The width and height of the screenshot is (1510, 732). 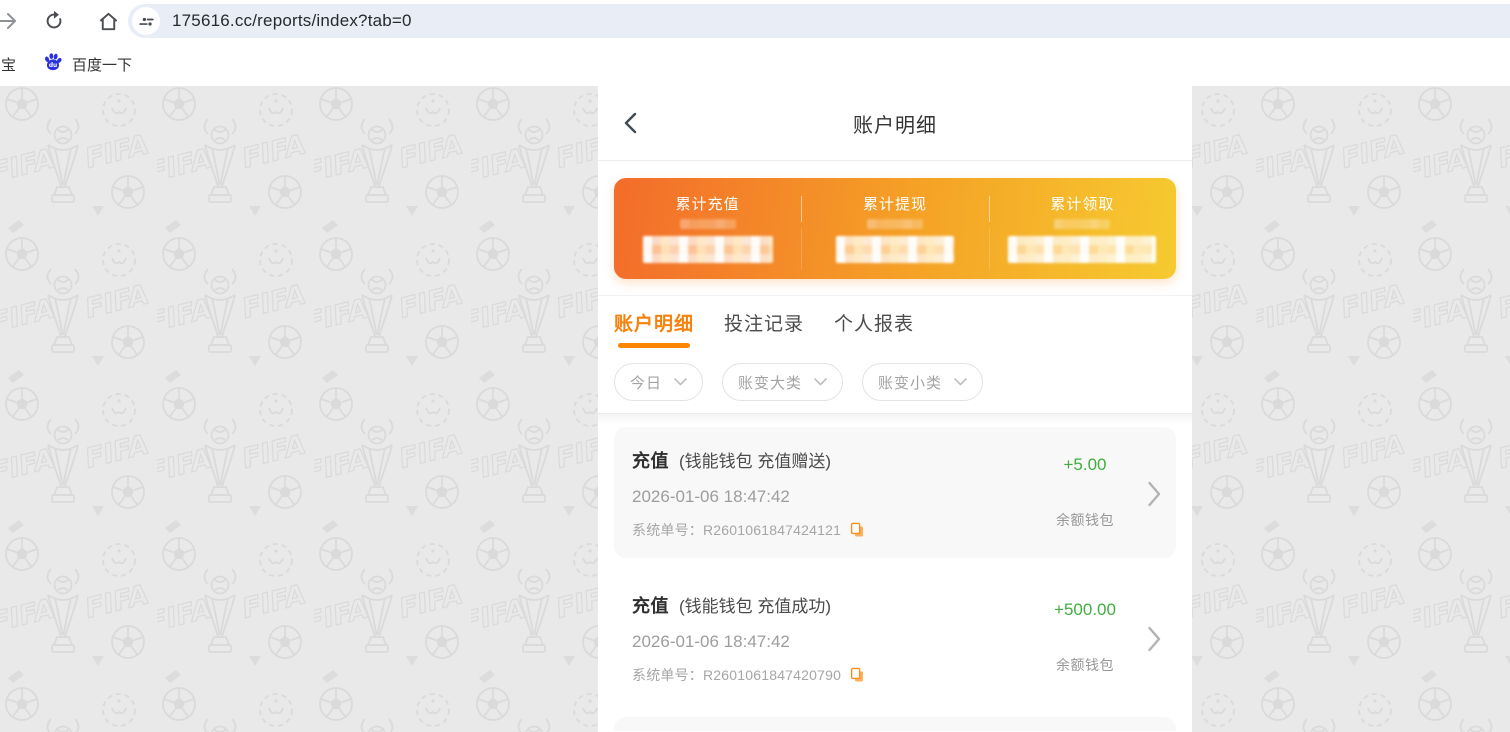 I want to click on bookmark-taobao: 淘宝, so click(x=8, y=64).